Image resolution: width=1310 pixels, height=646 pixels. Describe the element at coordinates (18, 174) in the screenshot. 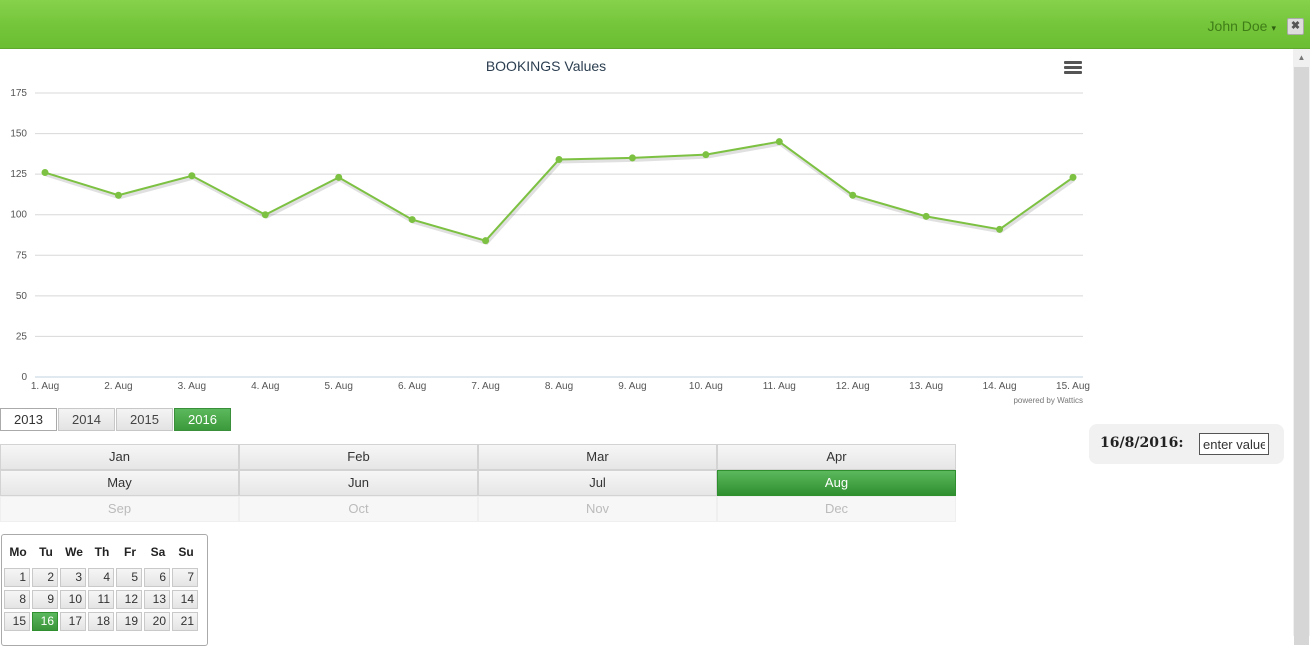

I see `y-tick-label: 125` at that location.